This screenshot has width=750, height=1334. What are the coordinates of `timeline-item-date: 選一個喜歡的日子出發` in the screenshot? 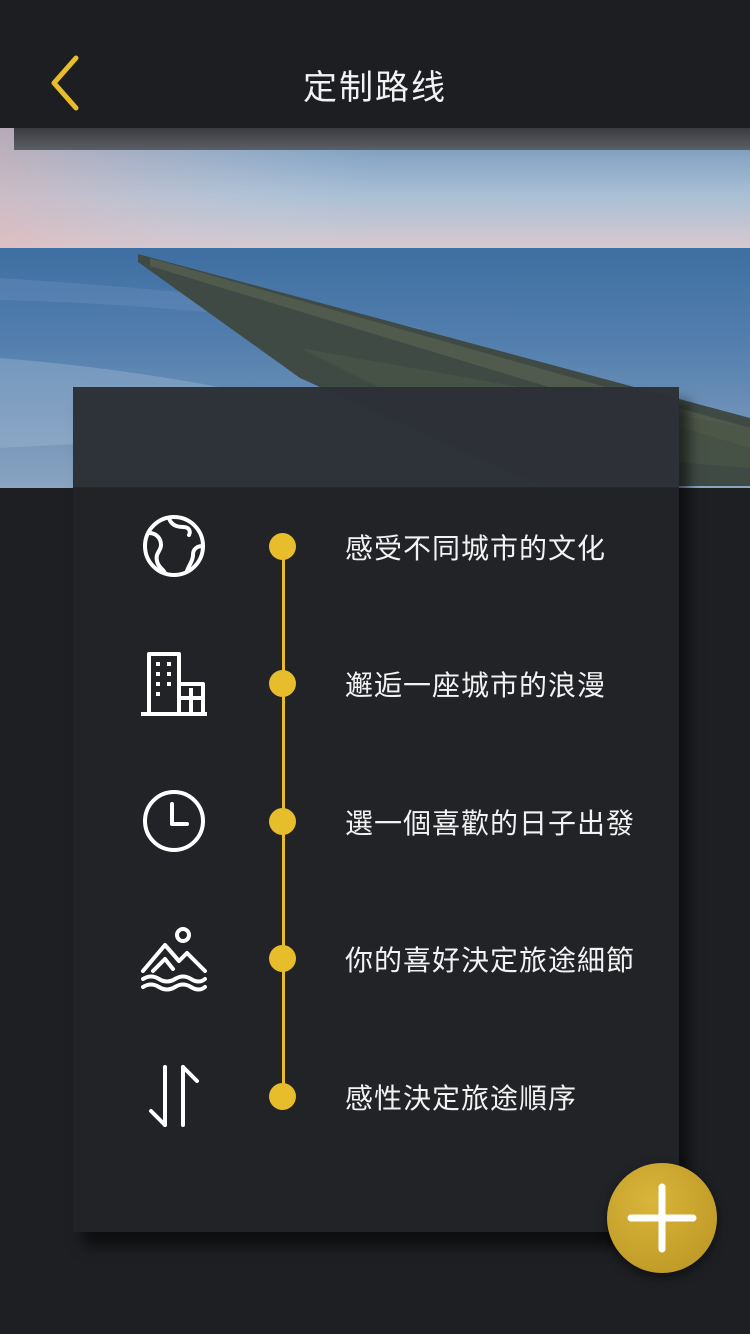 It's located at (376, 821).